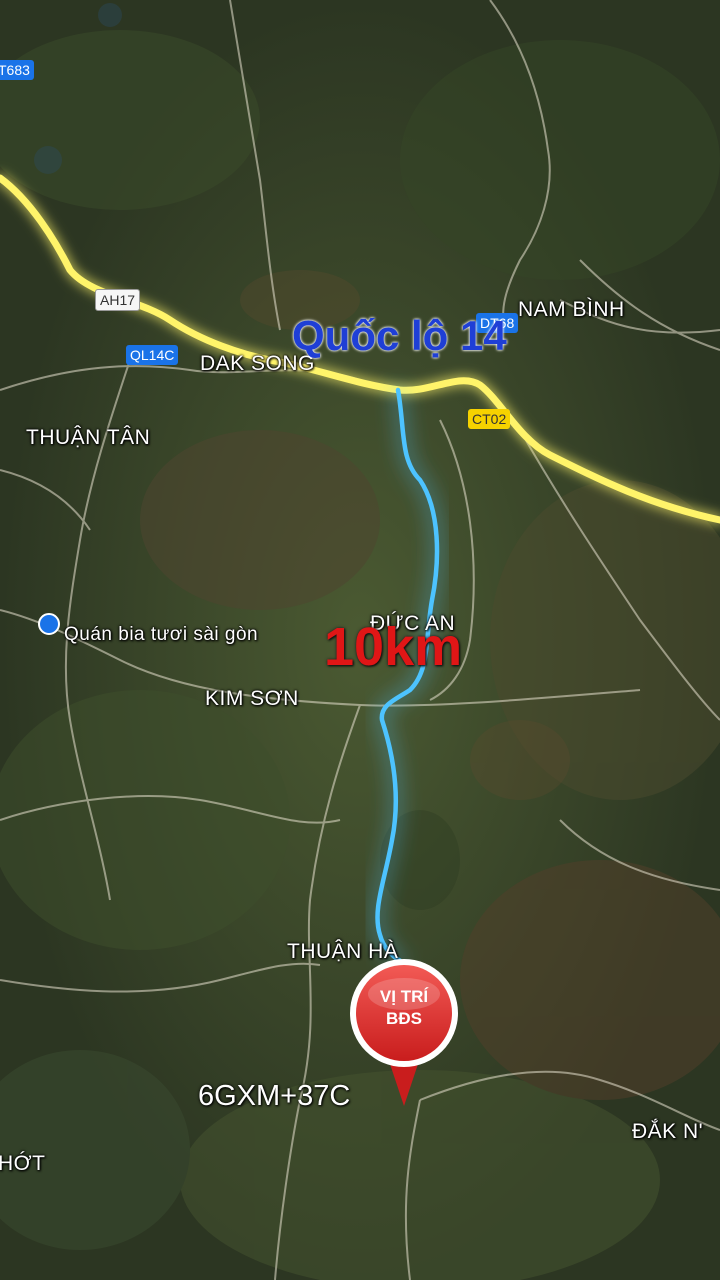  What do you see at coordinates (404, 996) in the screenshot?
I see `pin-label-line1: VỊ TRÍ` at bounding box center [404, 996].